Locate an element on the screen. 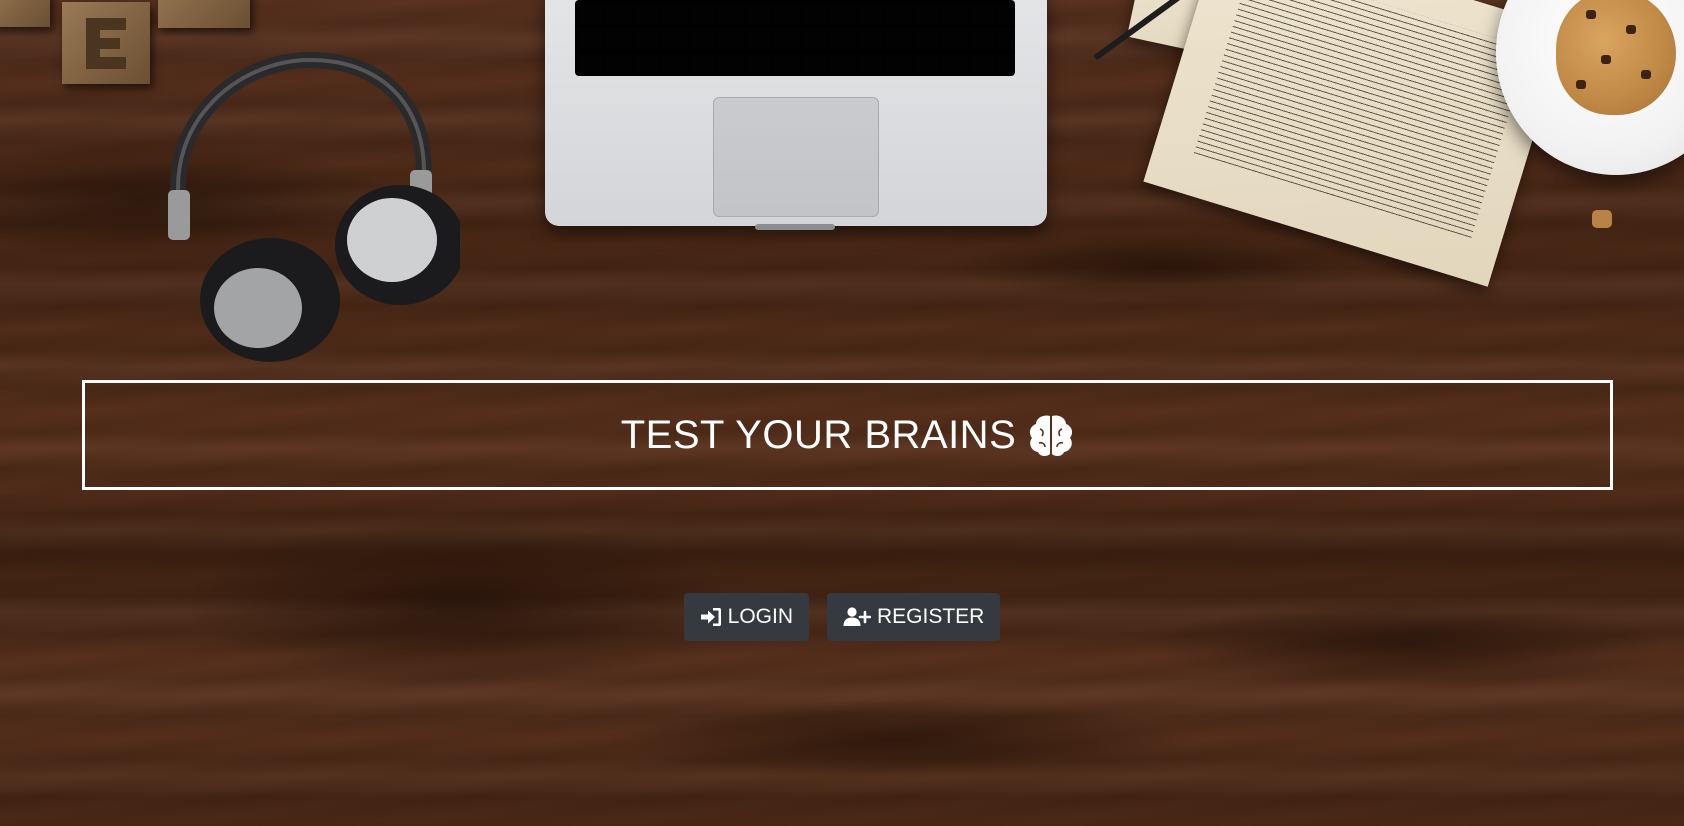 This screenshot has width=1684, height=826. letter-e-shape is located at coordinates (106, 43).